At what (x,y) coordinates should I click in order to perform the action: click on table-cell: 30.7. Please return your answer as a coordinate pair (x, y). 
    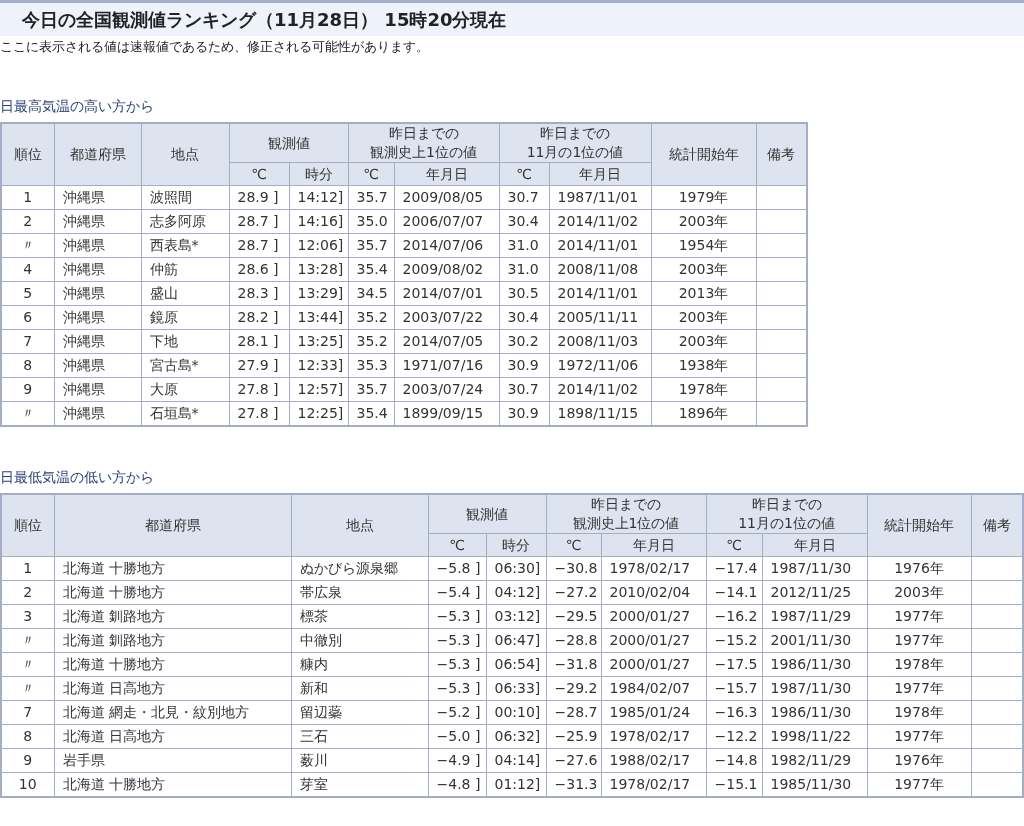
    Looking at the image, I should click on (524, 197).